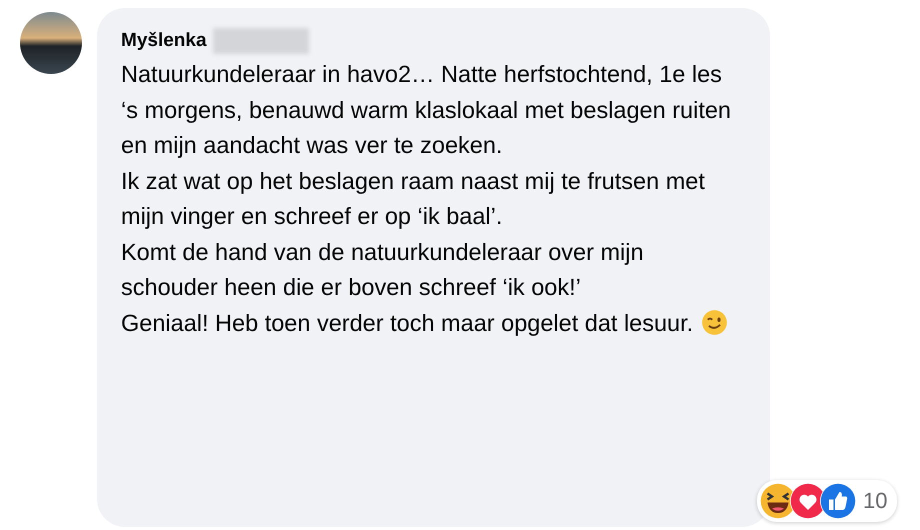 Image resolution: width=920 pixels, height=530 pixels. What do you see at coordinates (164, 41) in the screenshot?
I see `author-name: Myšlenka` at bounding box center [164, 41].